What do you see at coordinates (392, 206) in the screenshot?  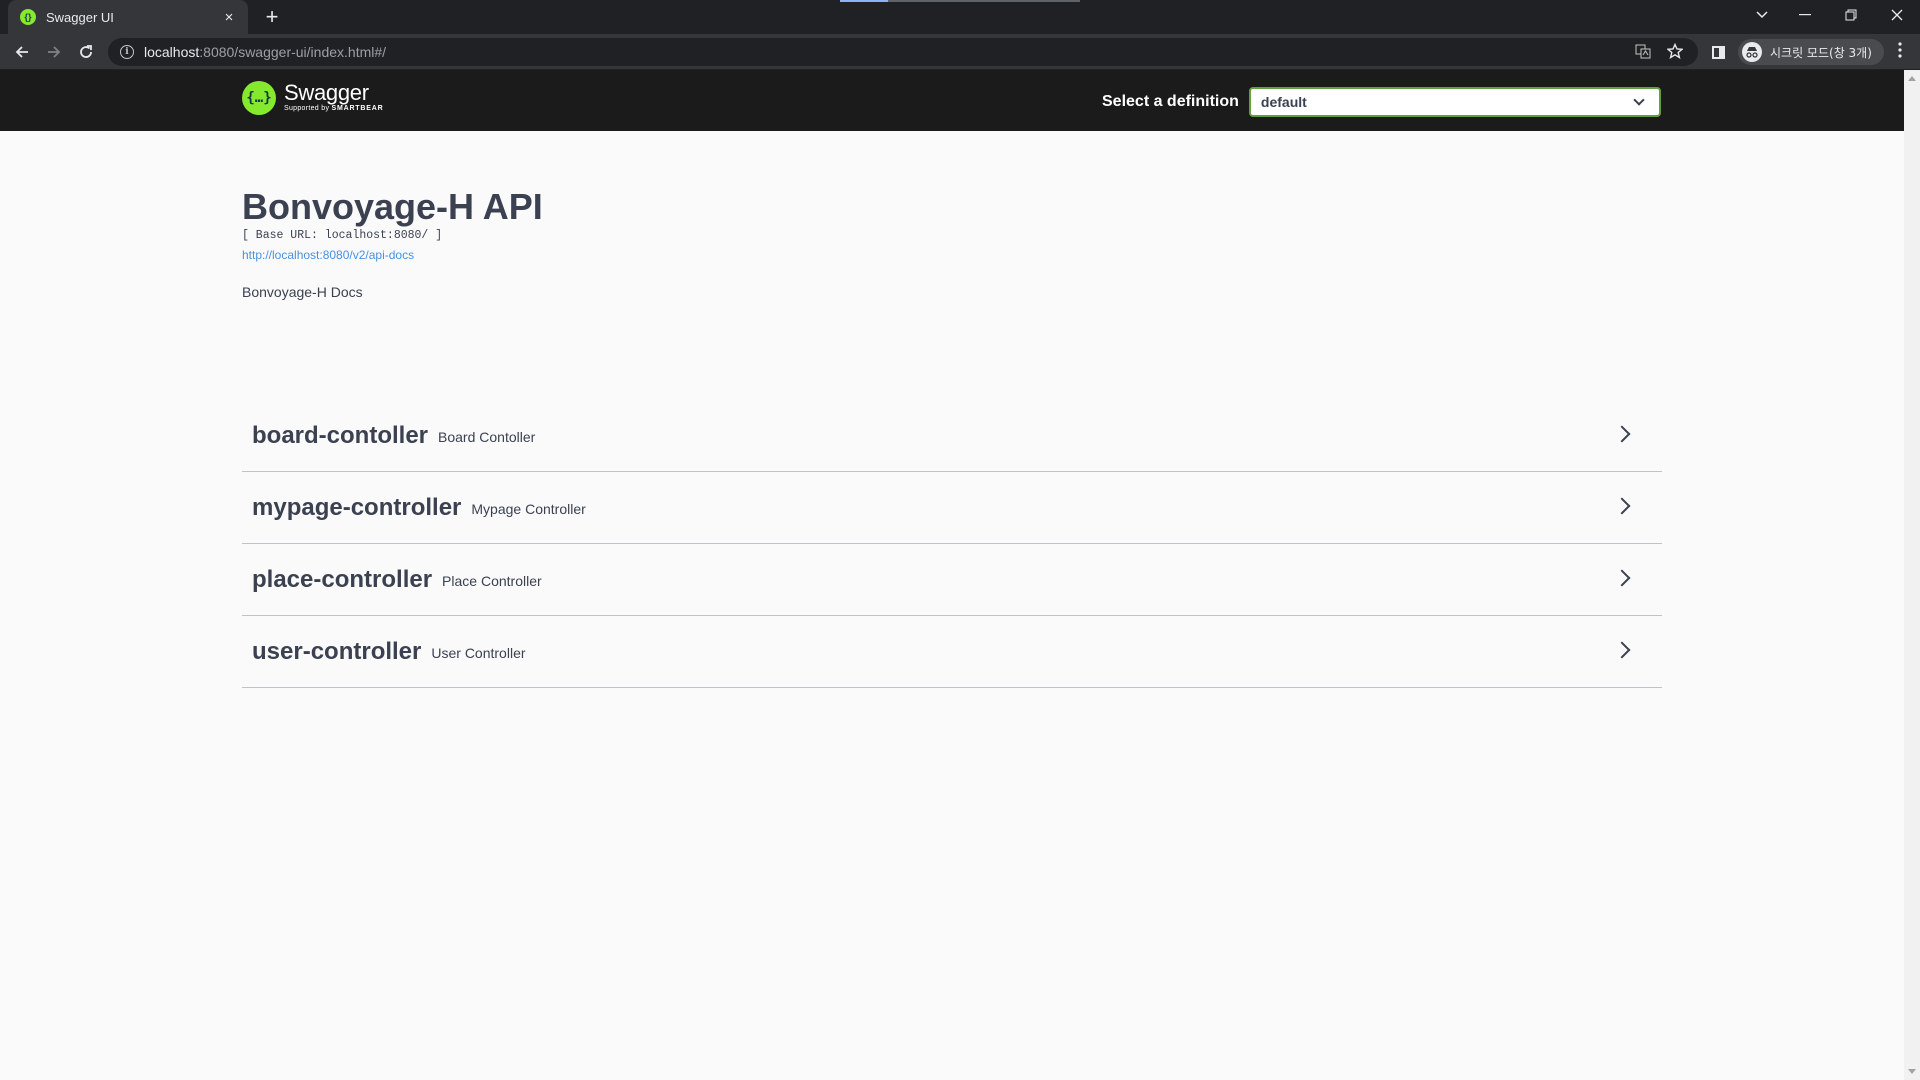 I see `api-title: Bonvoyage-H API` at bounding box center [392, 206].